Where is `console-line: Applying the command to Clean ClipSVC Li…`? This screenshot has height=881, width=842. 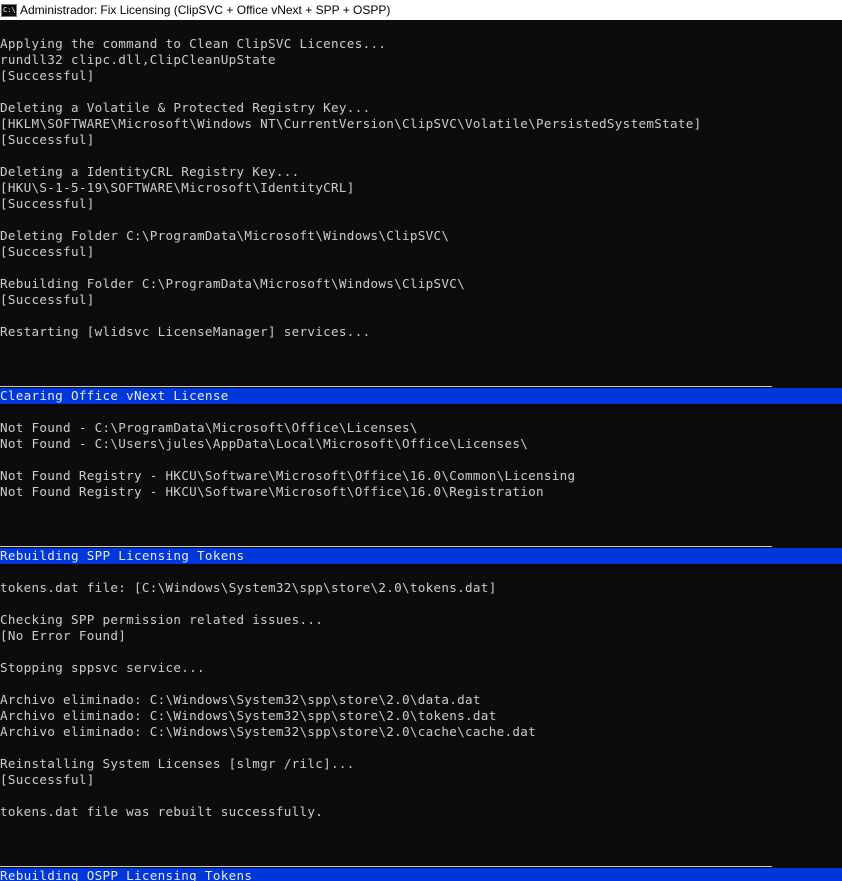 console-line: Applying the command to Clean ClipSVC Li… is located at coordinates (193, 43).